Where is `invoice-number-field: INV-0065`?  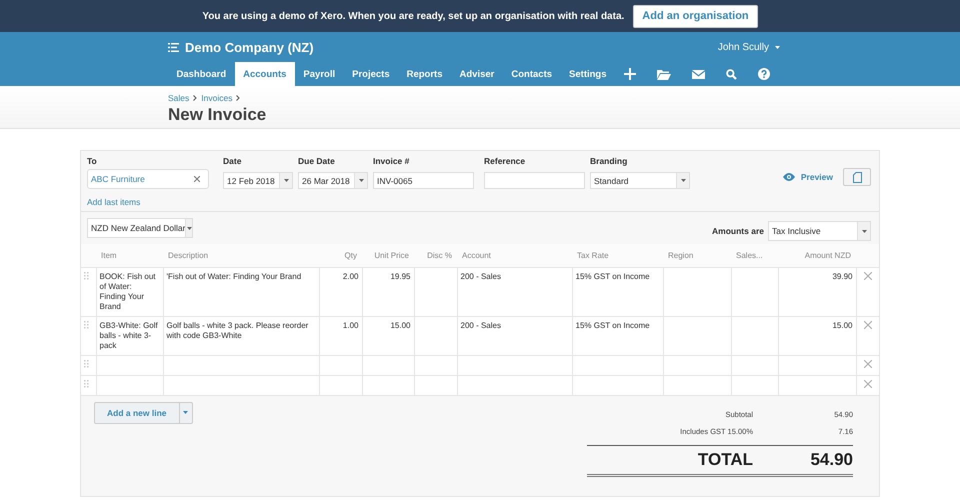 invoice-number-field: INV-0065 is located at coordinates (423, 180).